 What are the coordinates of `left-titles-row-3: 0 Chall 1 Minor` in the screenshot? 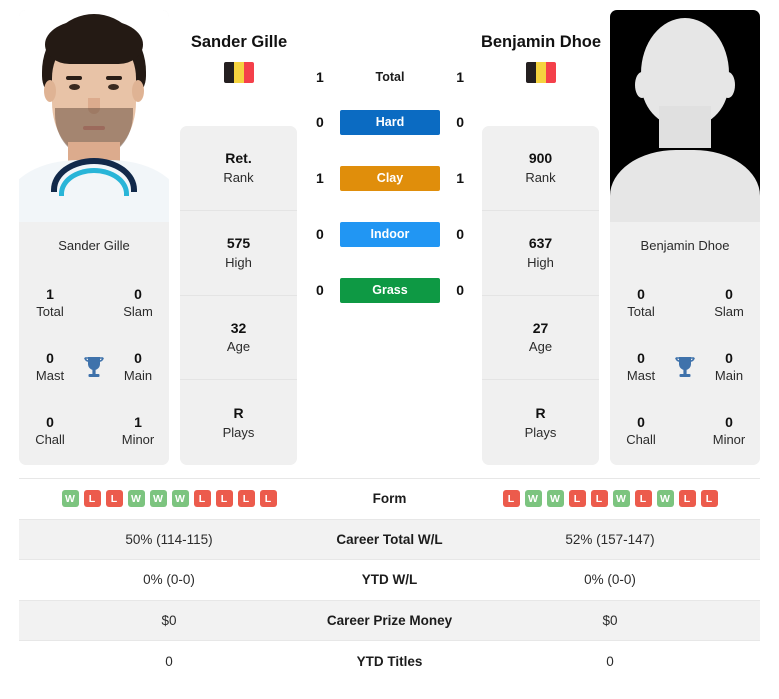 It's located at (94, 431).